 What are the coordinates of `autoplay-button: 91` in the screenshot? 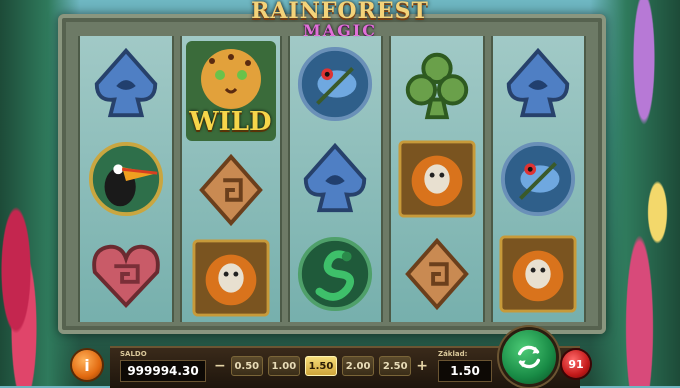 It's located at (576, 364).